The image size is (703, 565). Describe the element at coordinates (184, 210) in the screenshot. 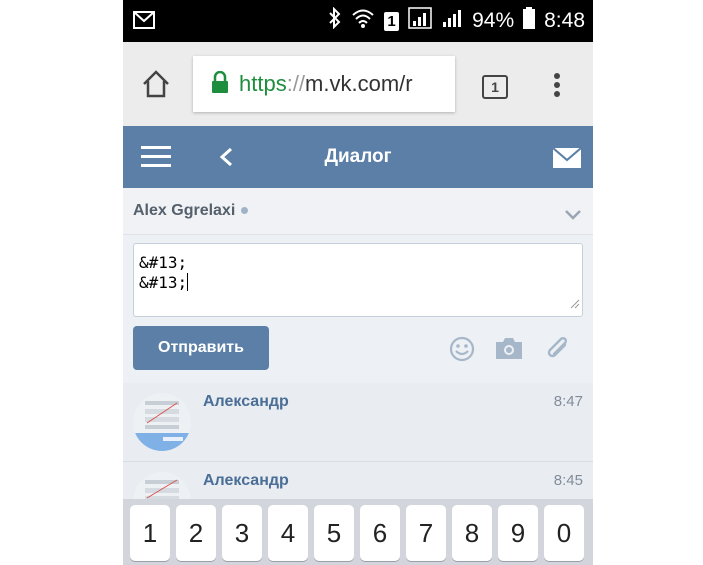

I see `peer-name: Alex Ggrelaxi` at that location.